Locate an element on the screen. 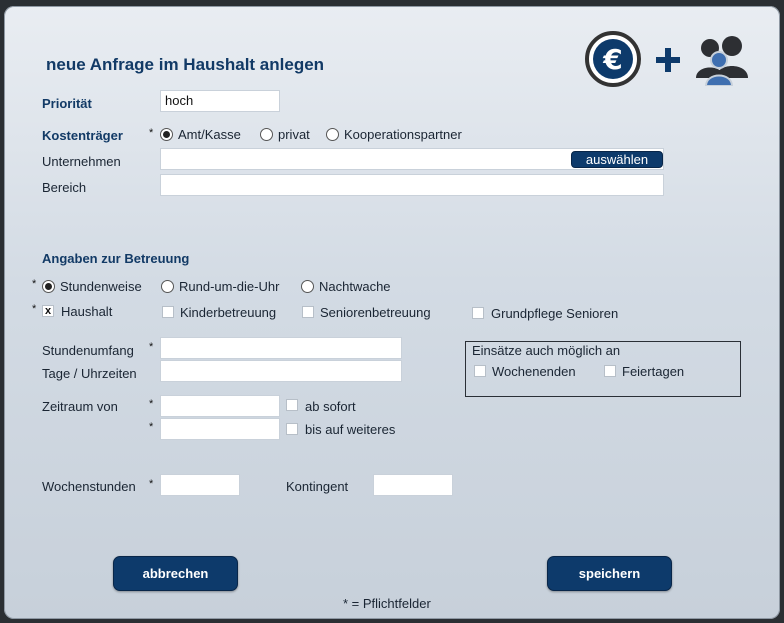 Image resolution: width=784 pixels, height=623 pixels. period-immediately-checkbox is located at coordinates (292, 405).